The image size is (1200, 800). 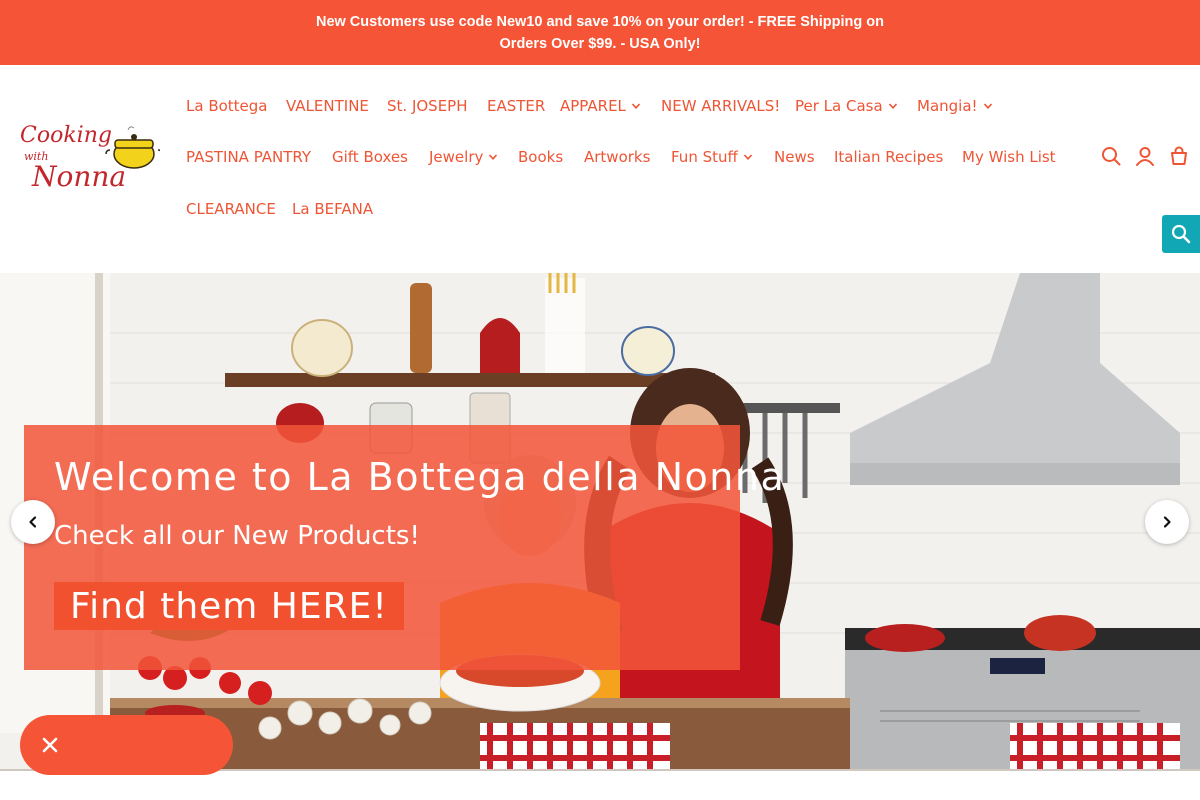 I want to click on nav-item-fun-stuff: Fun Stuff, so click(x=712, y=157).